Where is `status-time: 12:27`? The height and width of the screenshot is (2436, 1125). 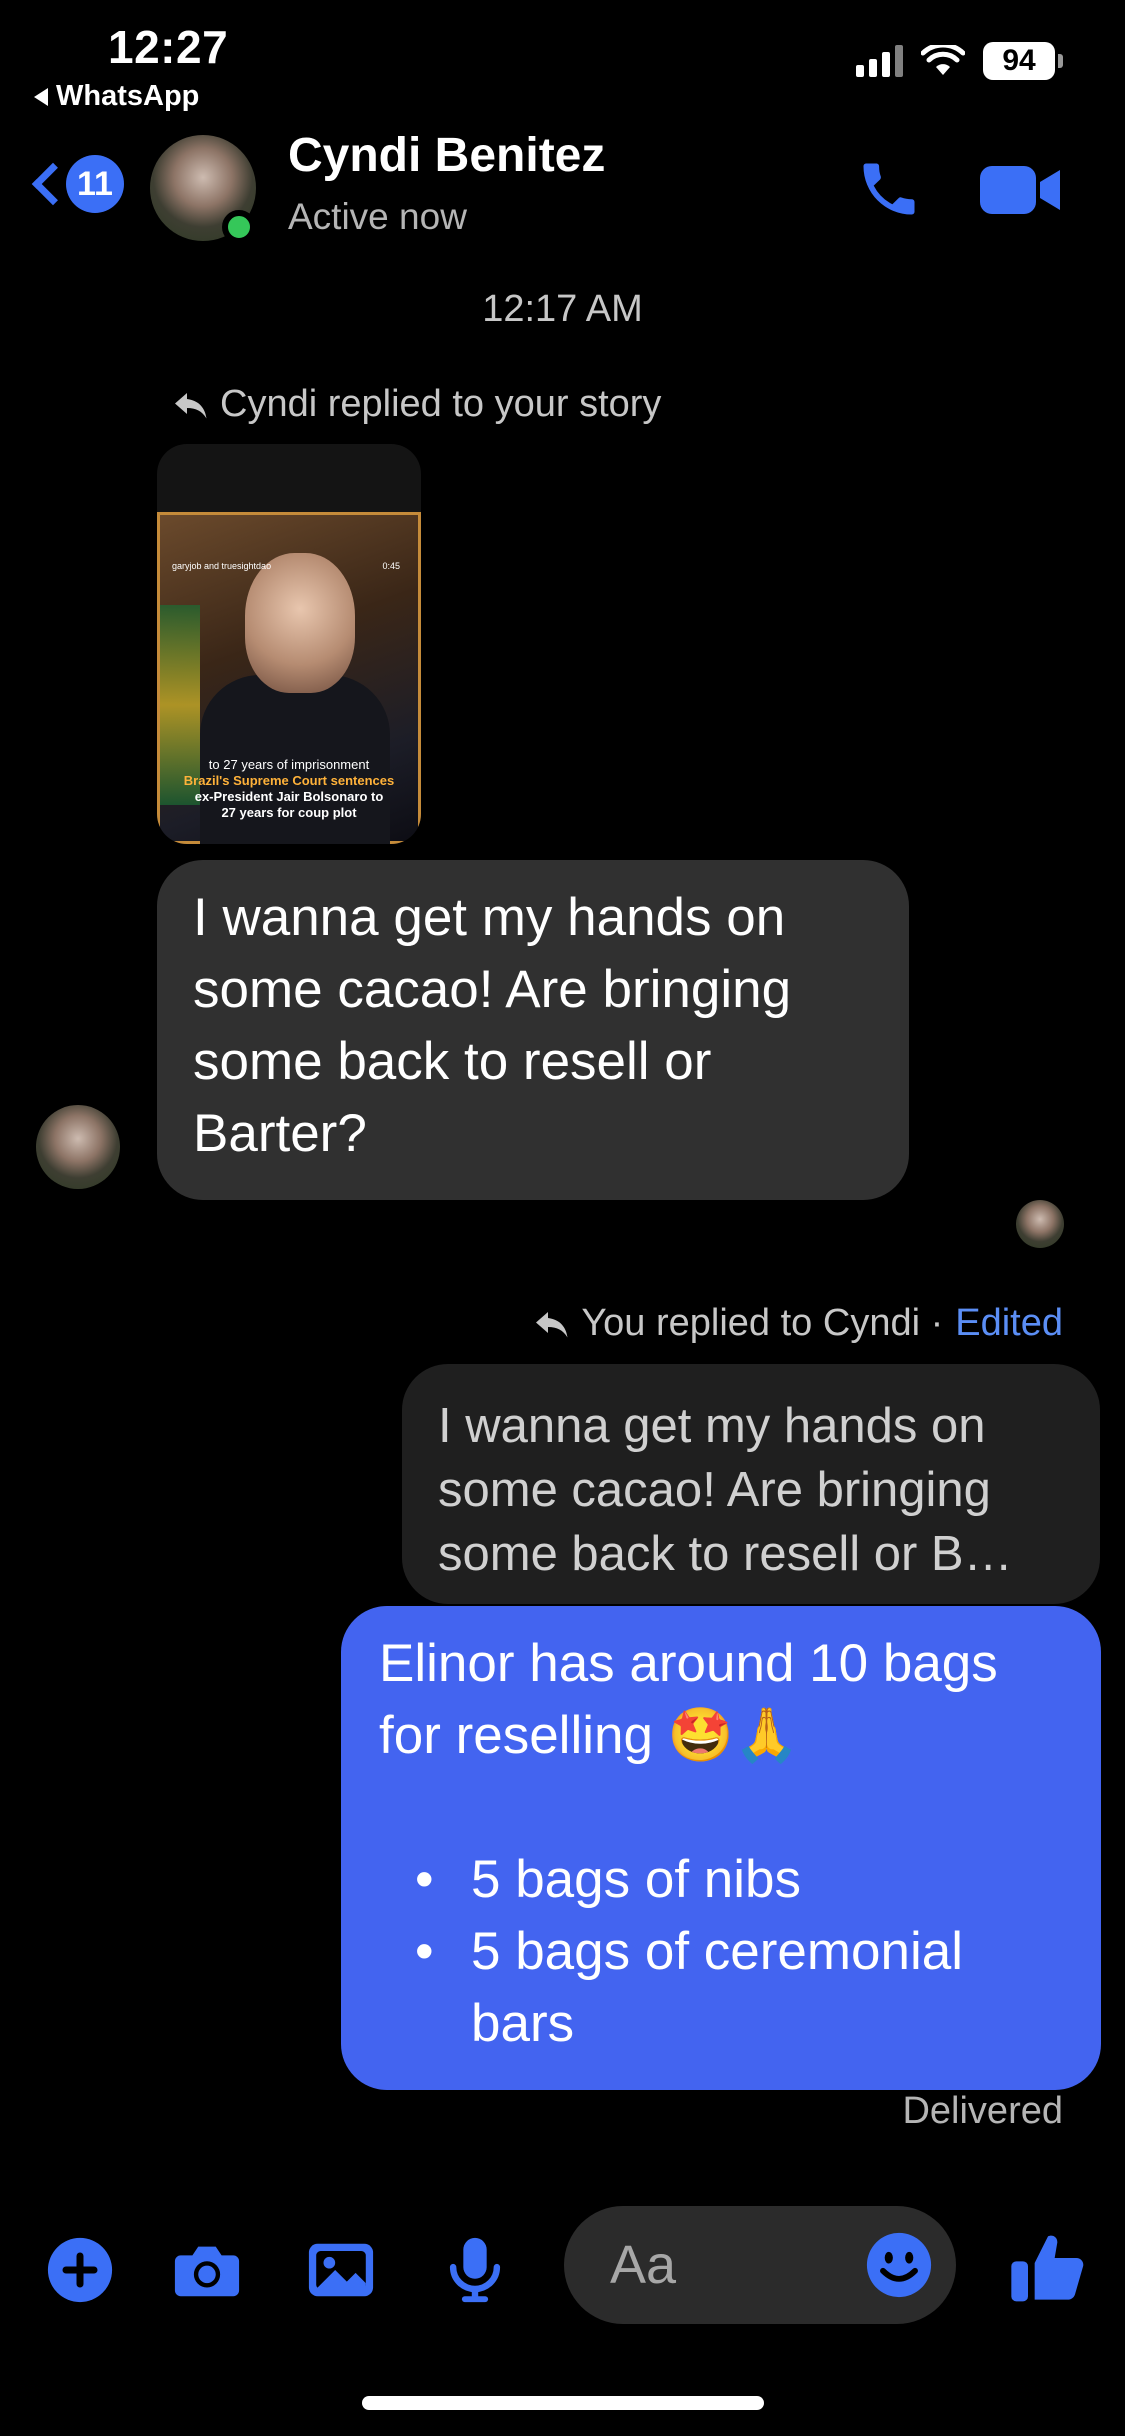
status-time: 12:27 is located at coordinates (168, 47).